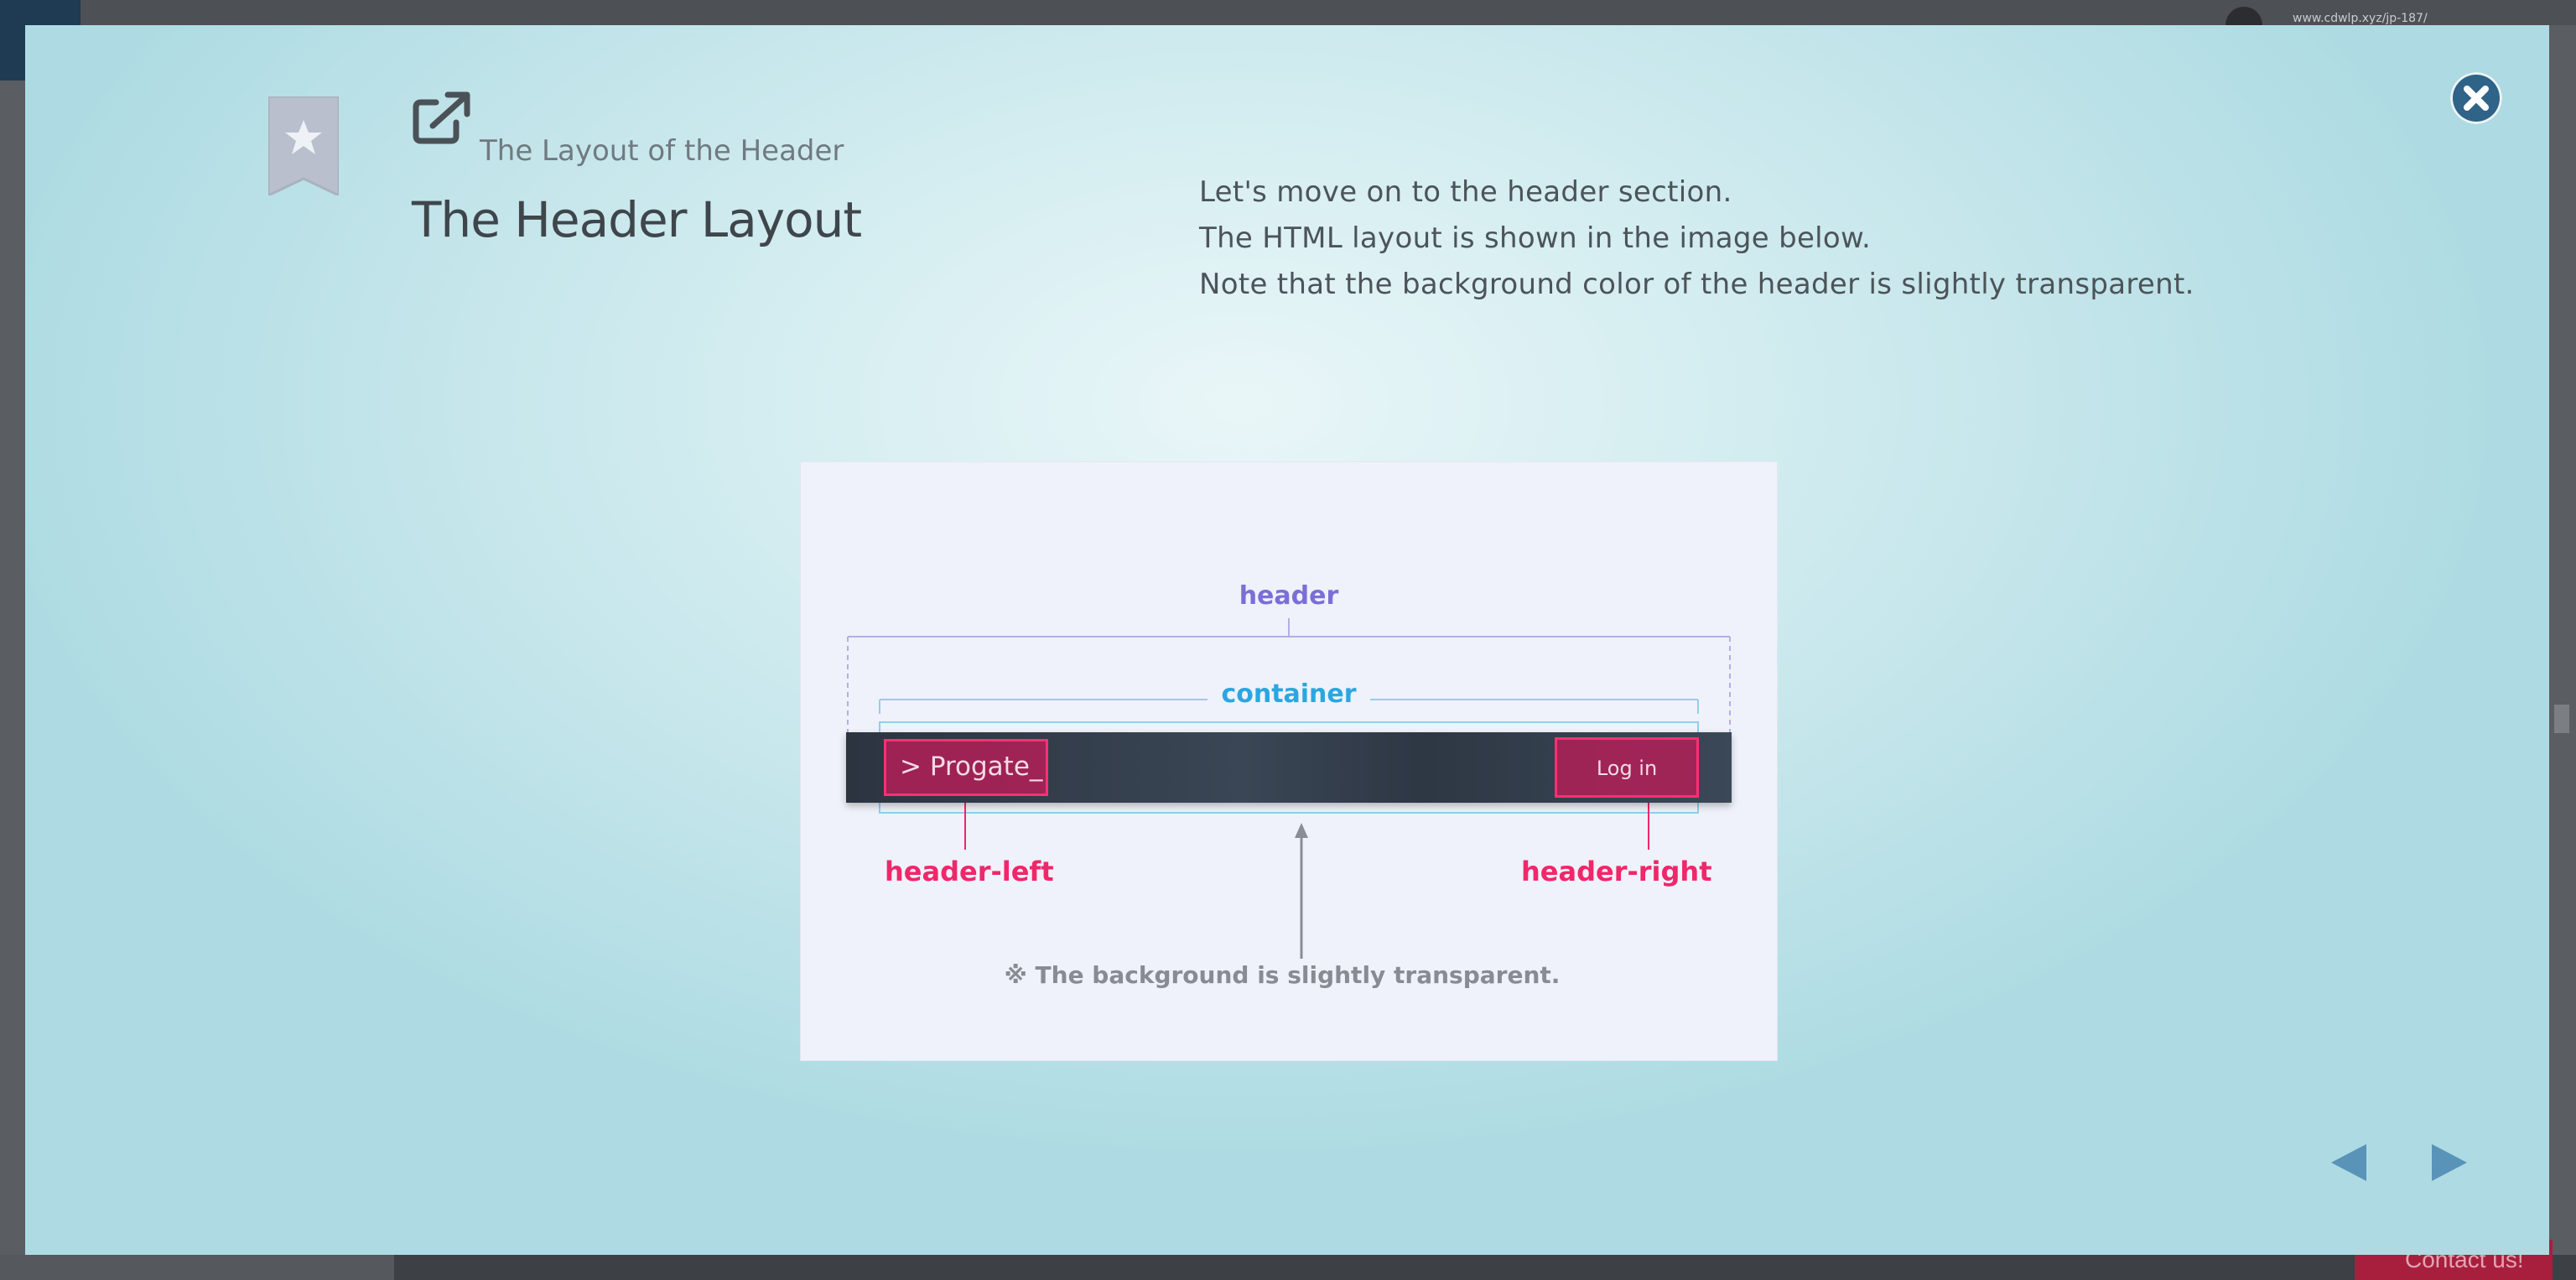 The height and width of the screenshot is (1280, 2576). What do you see at coordinates (662, 151) in the screenshot?
I see `page-subtitle: The Layout of the Header` at bounding box center [662, 151].